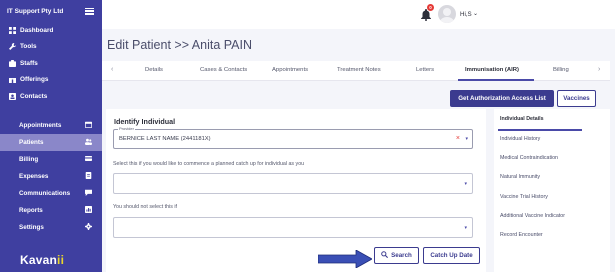 The image size is (615, 272). What do you see at coordinates (31, 210) in the screenshot?
I see `sidebar-item-label: Reports` at bounding box center [31, 210].